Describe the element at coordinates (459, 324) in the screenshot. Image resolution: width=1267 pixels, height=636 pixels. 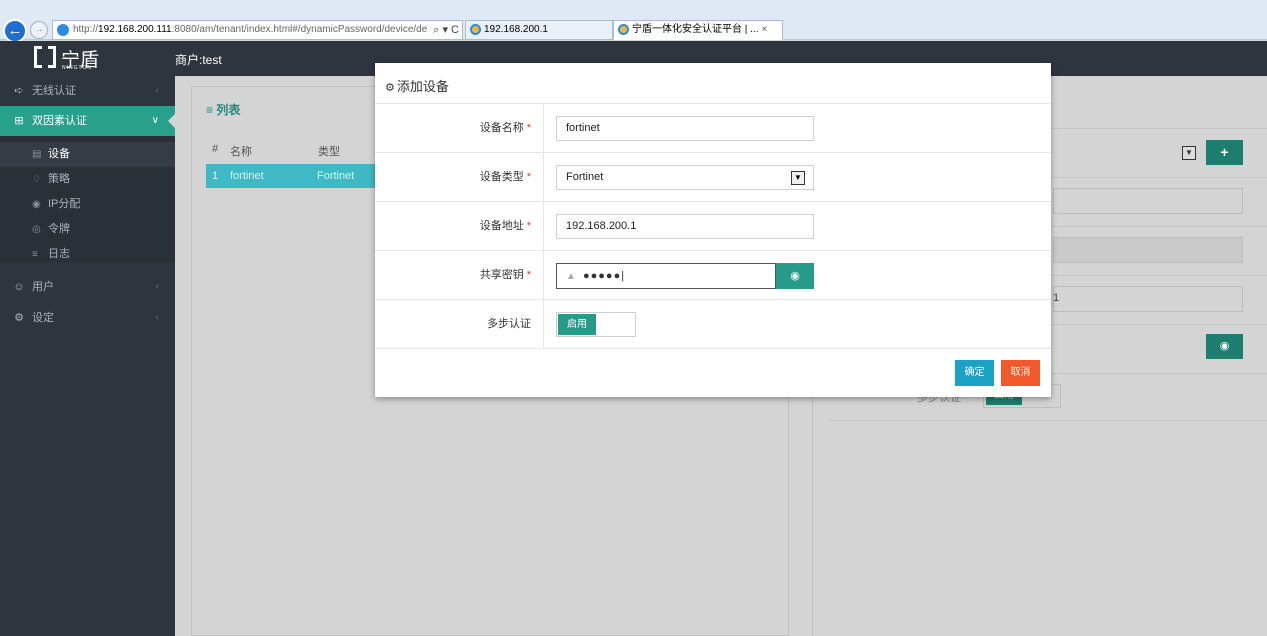
I see `multistep-label: 多步认证` at that location.